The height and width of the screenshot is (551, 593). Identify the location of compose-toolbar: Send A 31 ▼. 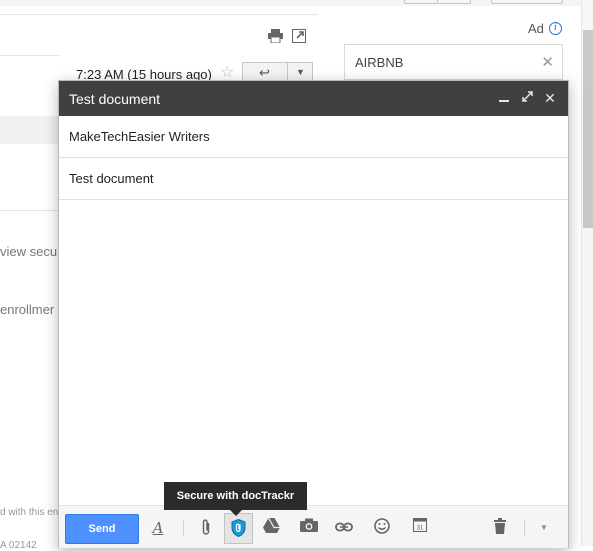
(313, 526).